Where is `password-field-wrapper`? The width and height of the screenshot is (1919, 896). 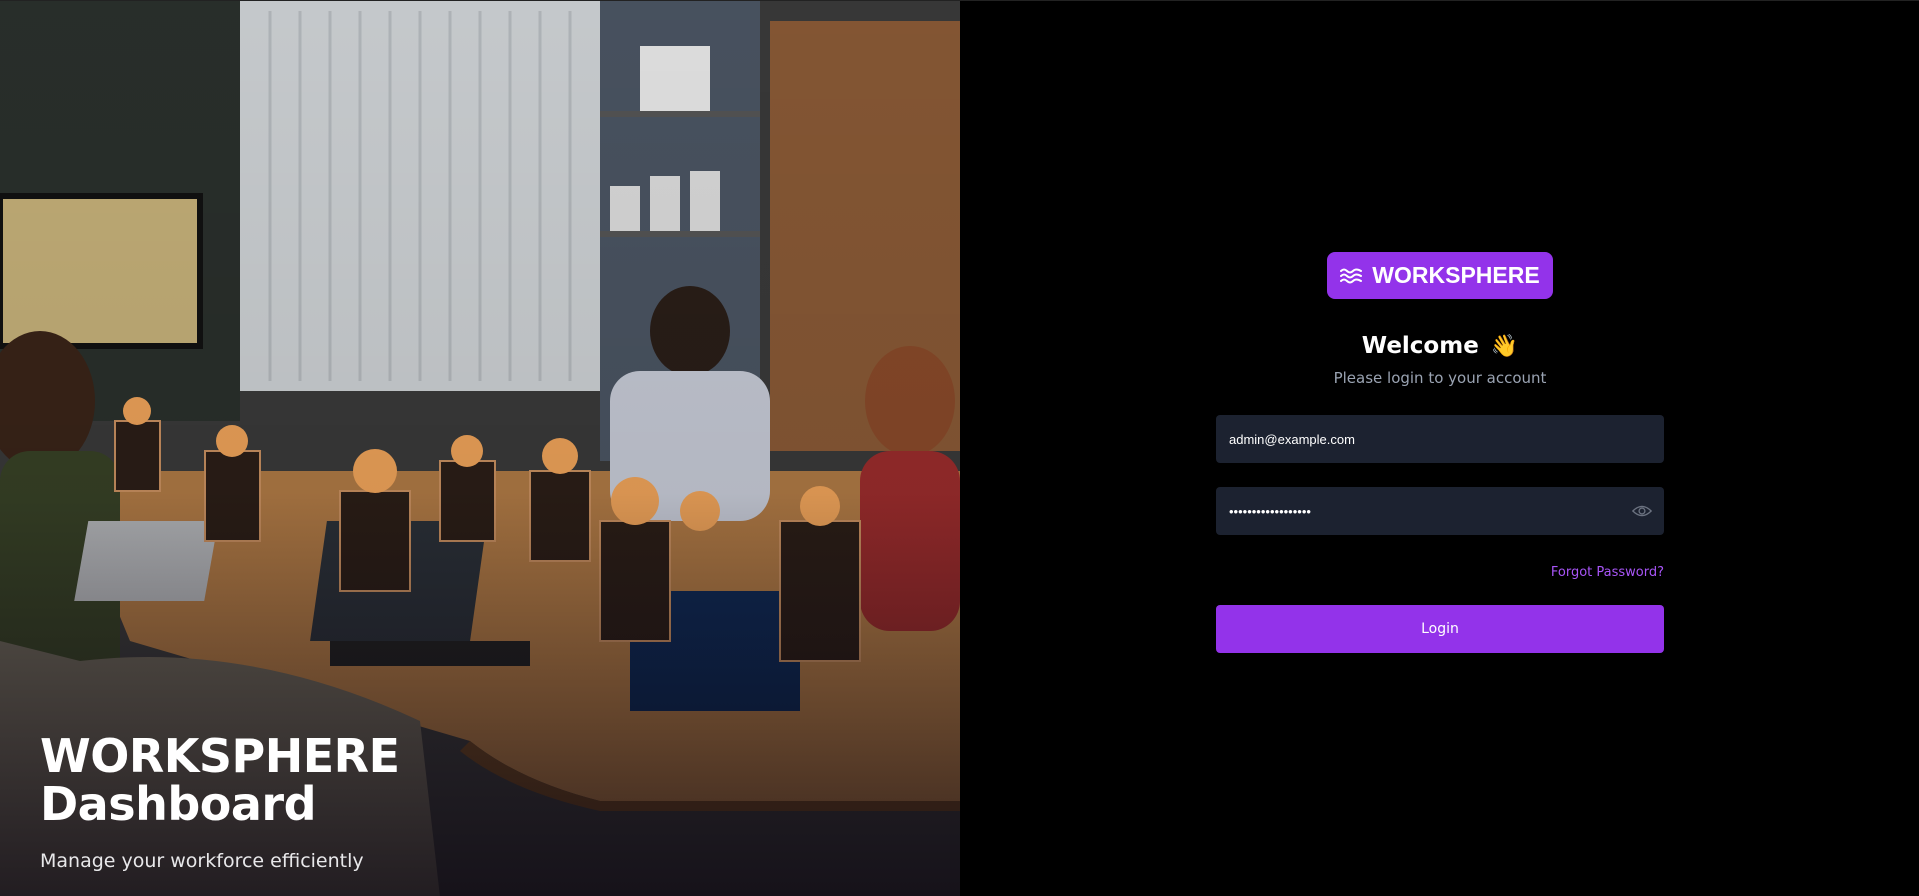 password-field-wrapper is located at coordinates (1440, 511).